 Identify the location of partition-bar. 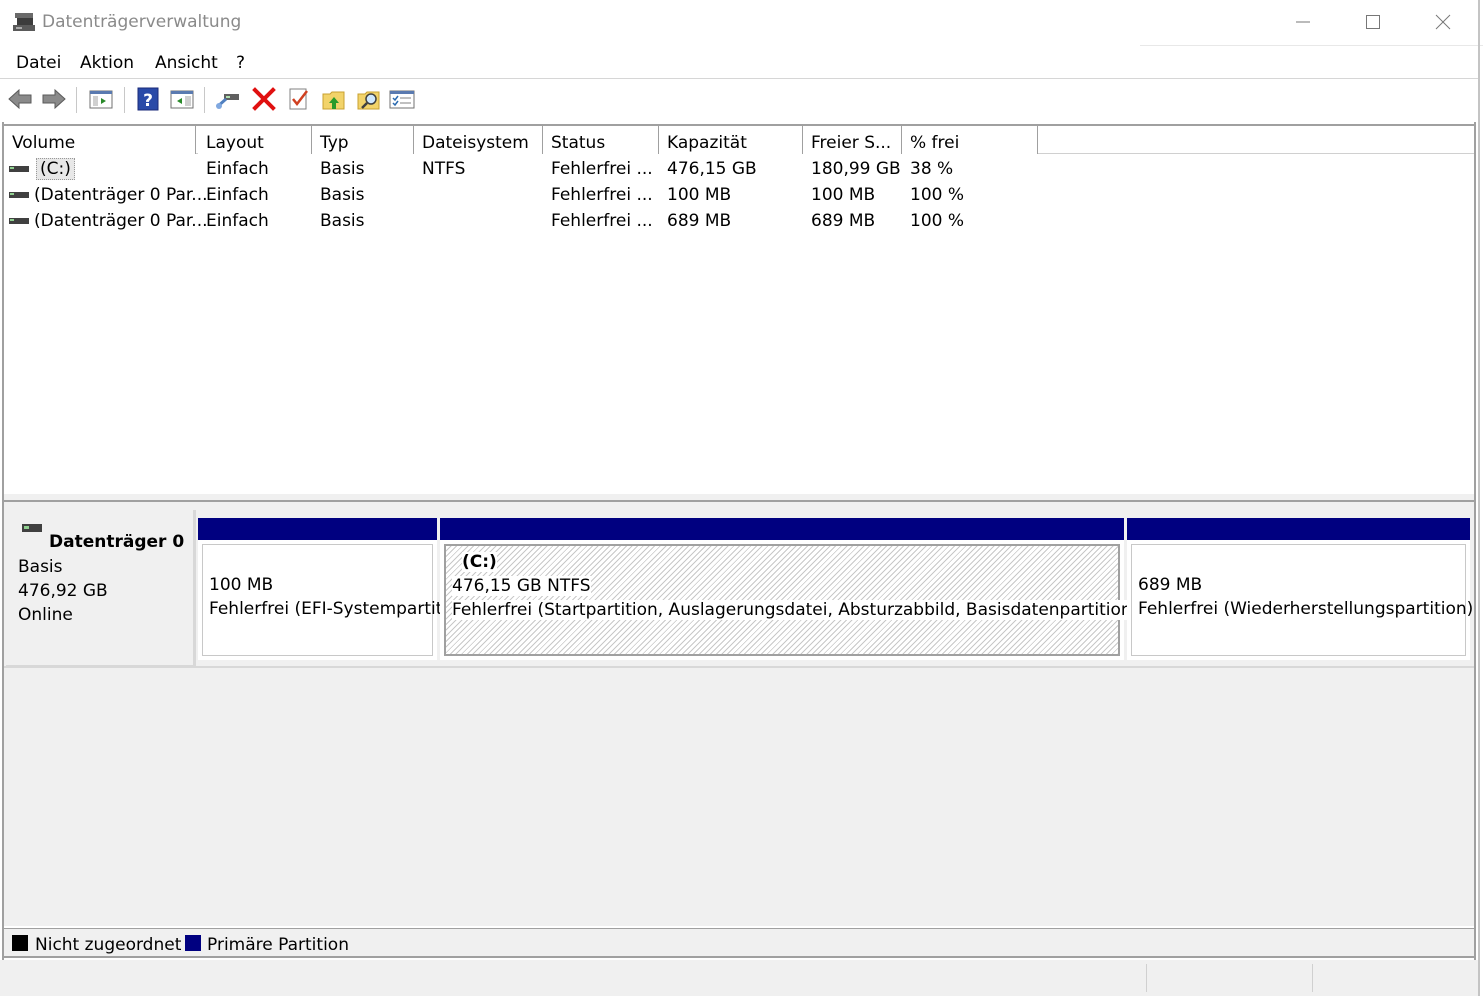
(782, 529).